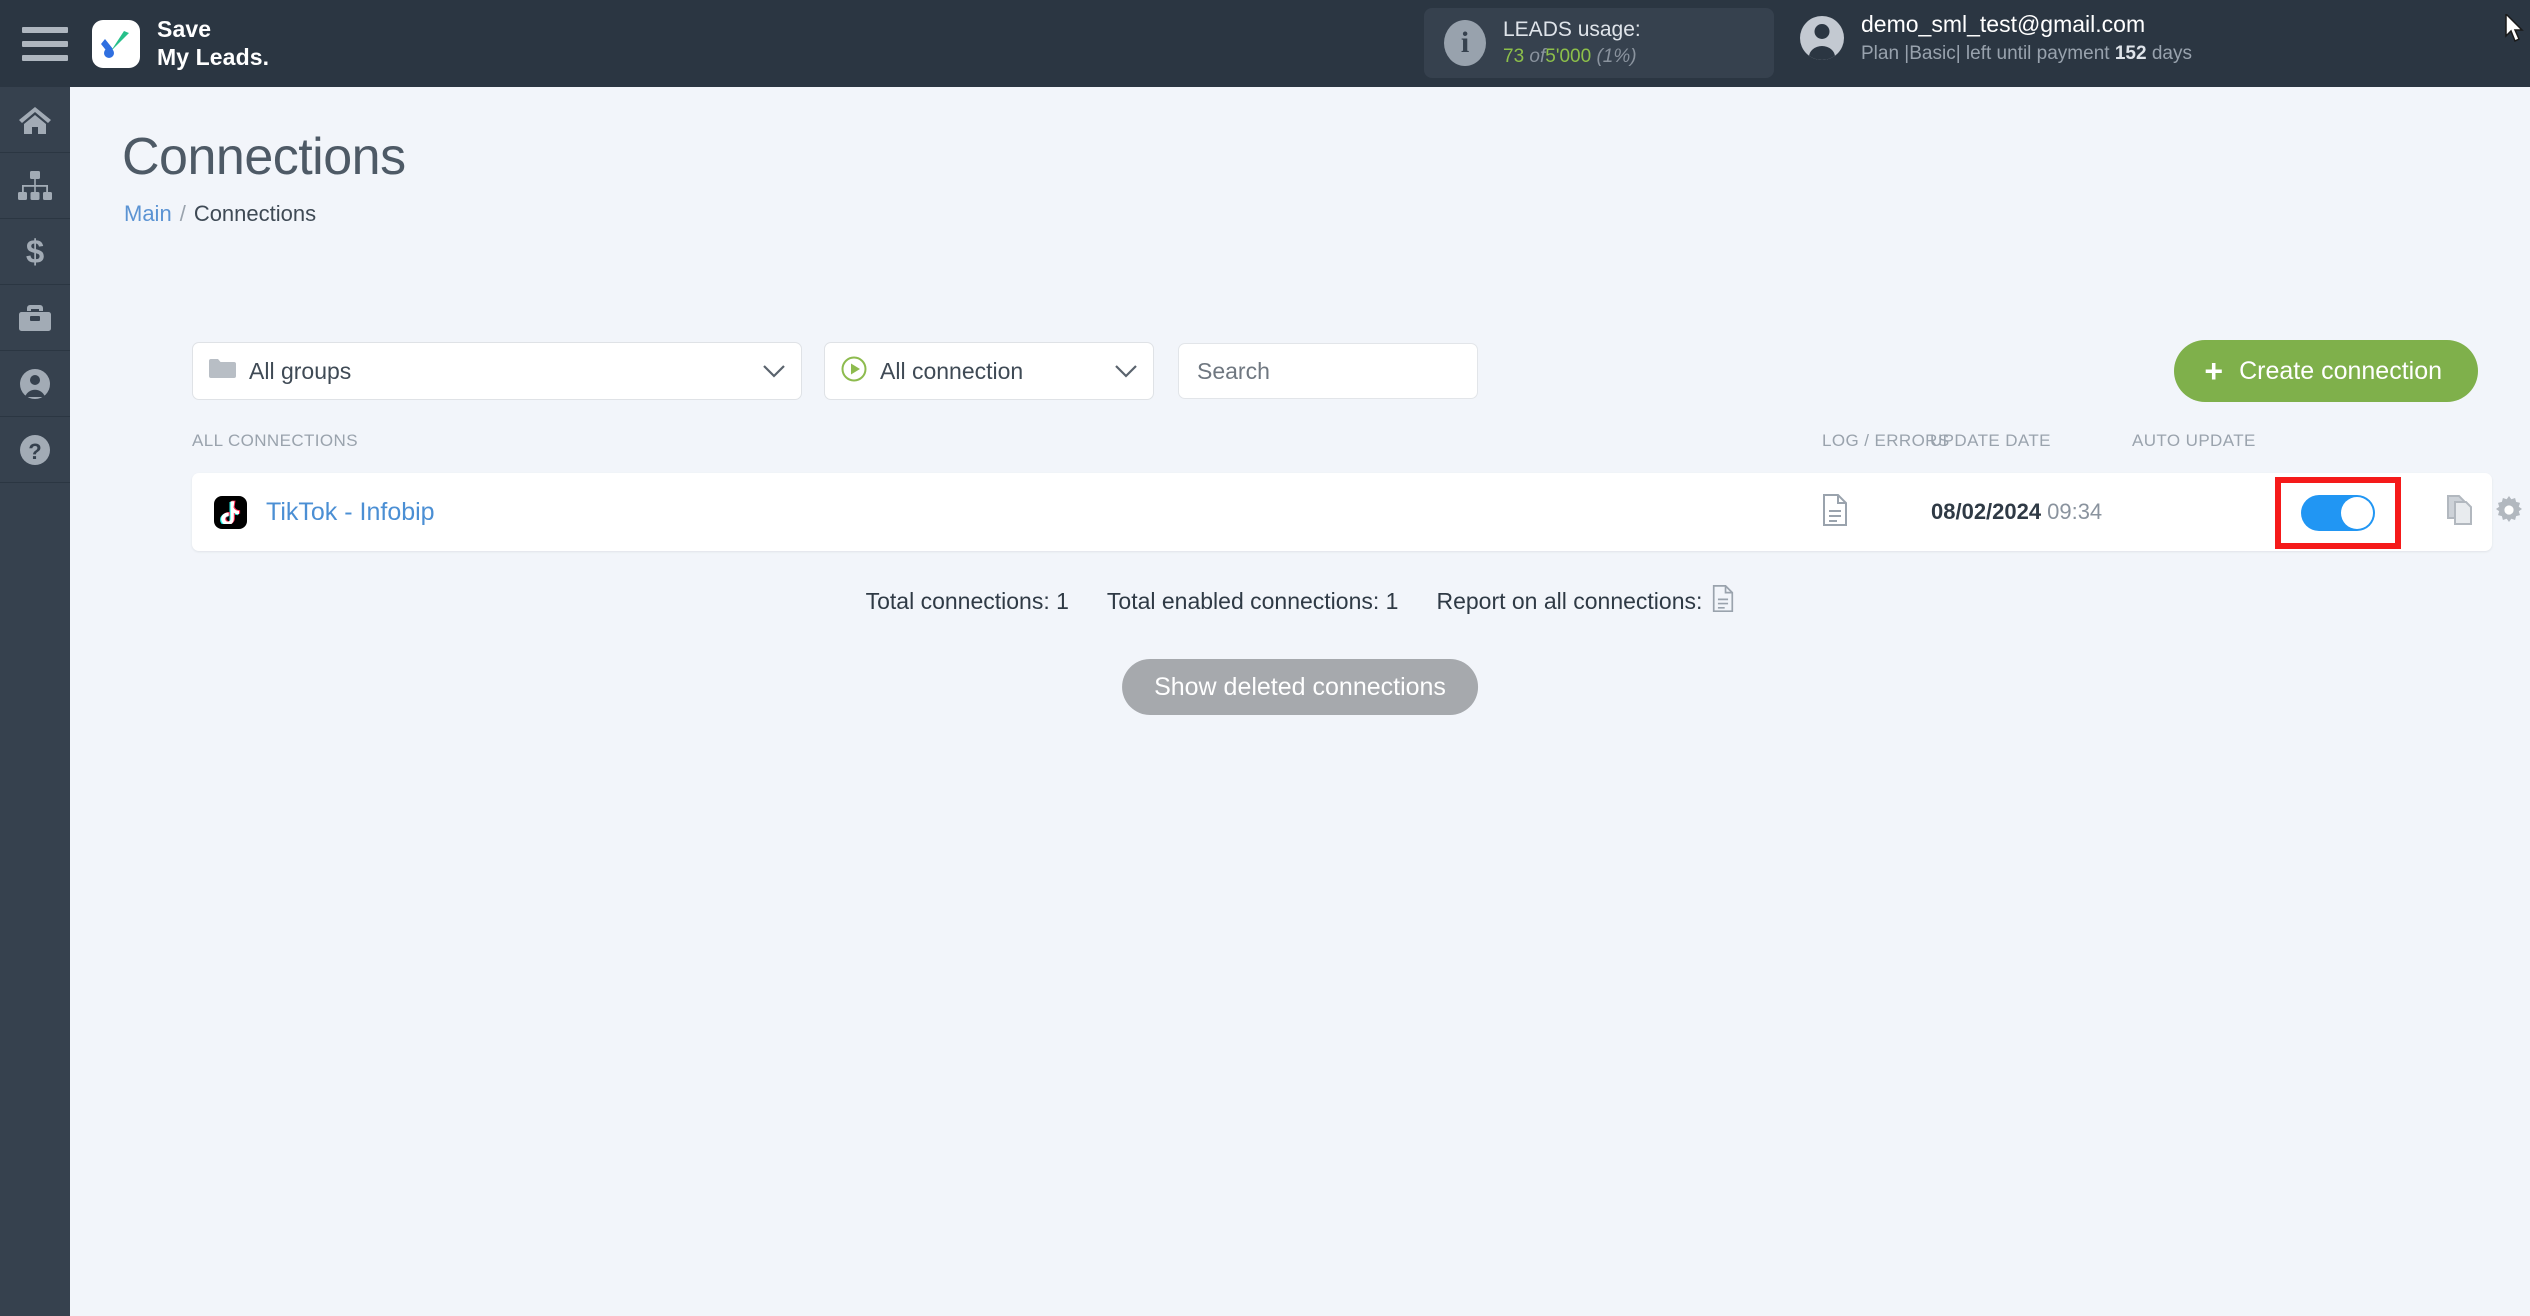 Image resolution: width=2530 pixels, height=1316 pixels. What do you see at coordinates (1537, 56) in the screenshot?
I see `leads-of-word: of` at bounding box center [1537, 56].